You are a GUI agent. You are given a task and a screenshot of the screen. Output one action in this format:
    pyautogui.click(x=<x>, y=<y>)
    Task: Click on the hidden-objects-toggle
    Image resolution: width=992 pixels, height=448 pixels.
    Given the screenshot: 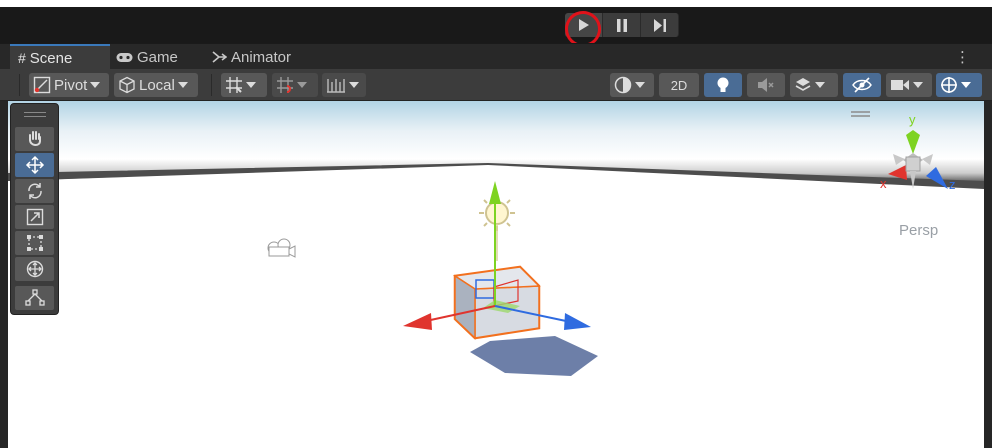 What is the action you would take?
    pyautogui.click(x=862, y=85)
    